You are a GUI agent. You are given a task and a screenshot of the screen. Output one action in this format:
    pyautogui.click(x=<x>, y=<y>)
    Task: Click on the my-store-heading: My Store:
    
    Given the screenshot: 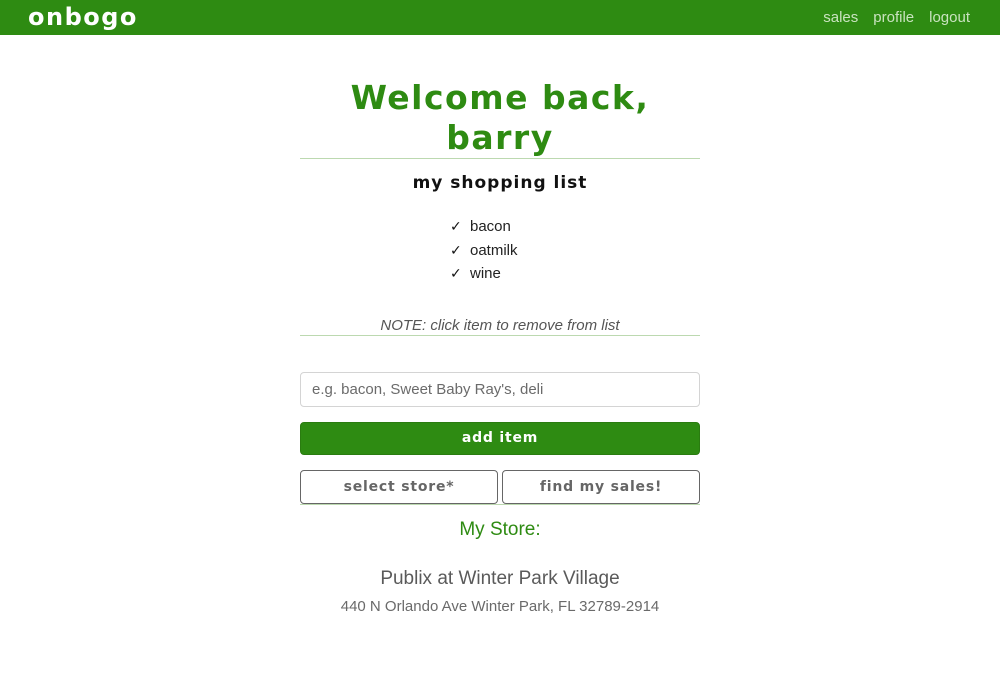 What is the action you would take?
    pyautogui.click(x=500, y=529)
    